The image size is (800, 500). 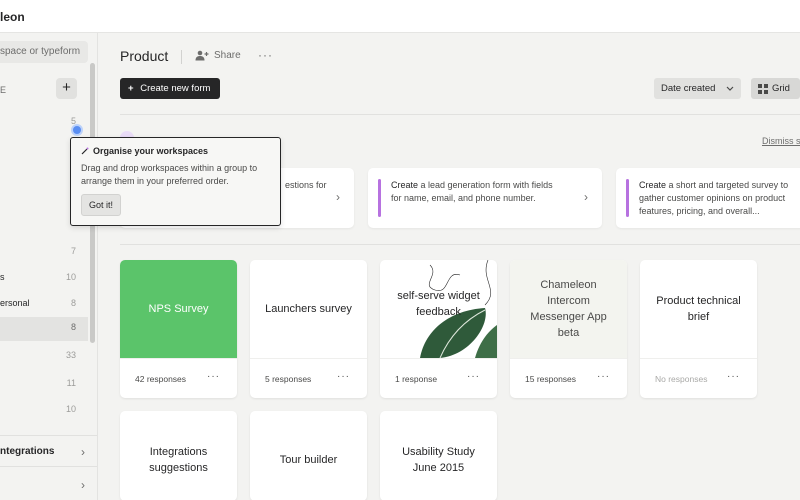 I want to click on response-count: 42 responses, so click(x=161, y=379).